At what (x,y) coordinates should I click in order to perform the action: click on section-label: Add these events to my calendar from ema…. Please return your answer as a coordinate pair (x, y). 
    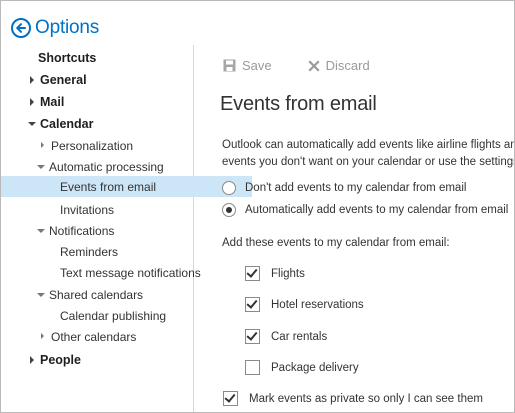
    Looking at the image, I should click on (336, 243).